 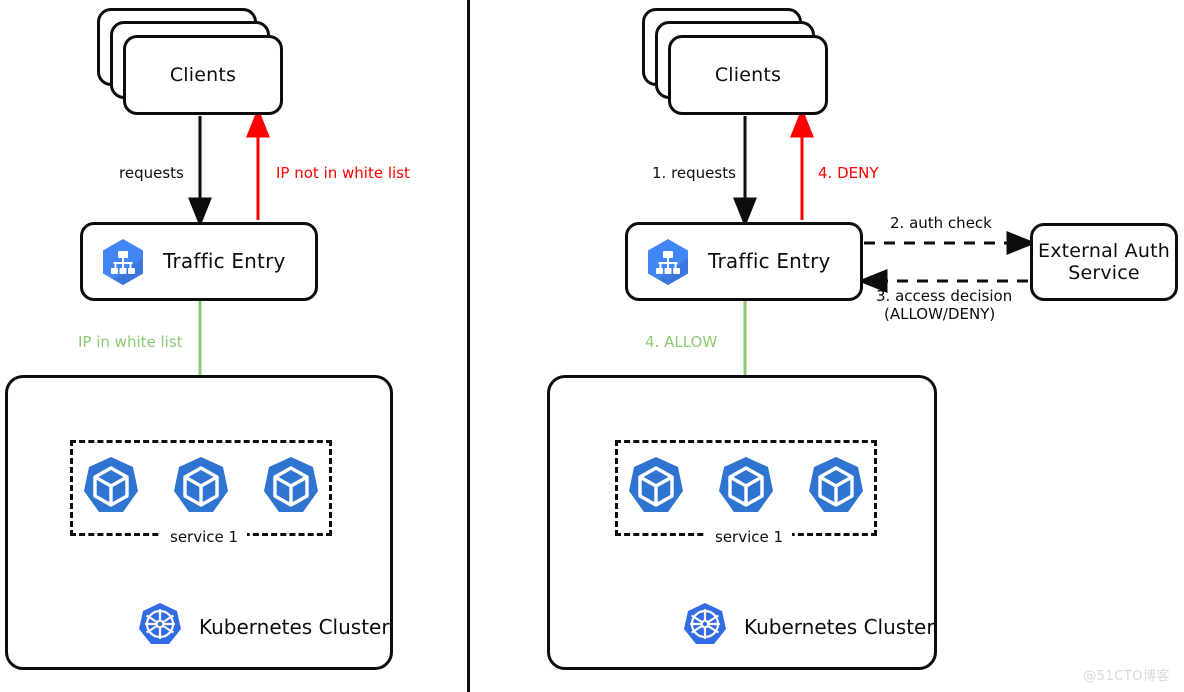 I want to click on access-decision-label-line1: 3. access decision, so click(x=944, y=296).